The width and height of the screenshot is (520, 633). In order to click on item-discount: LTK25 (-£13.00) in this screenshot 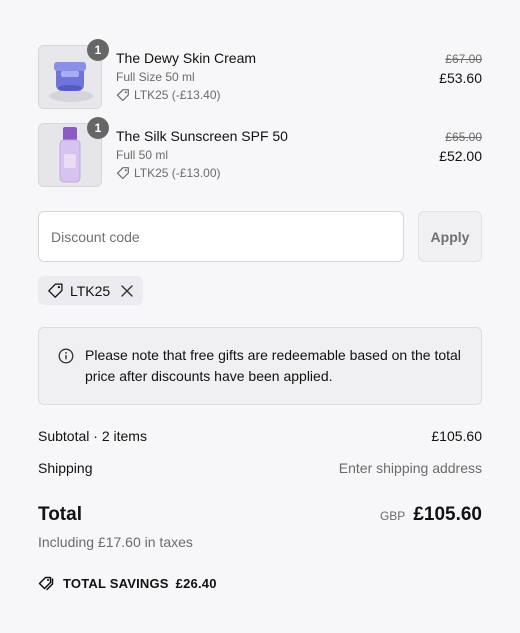, I will do `click(168, 173)`.